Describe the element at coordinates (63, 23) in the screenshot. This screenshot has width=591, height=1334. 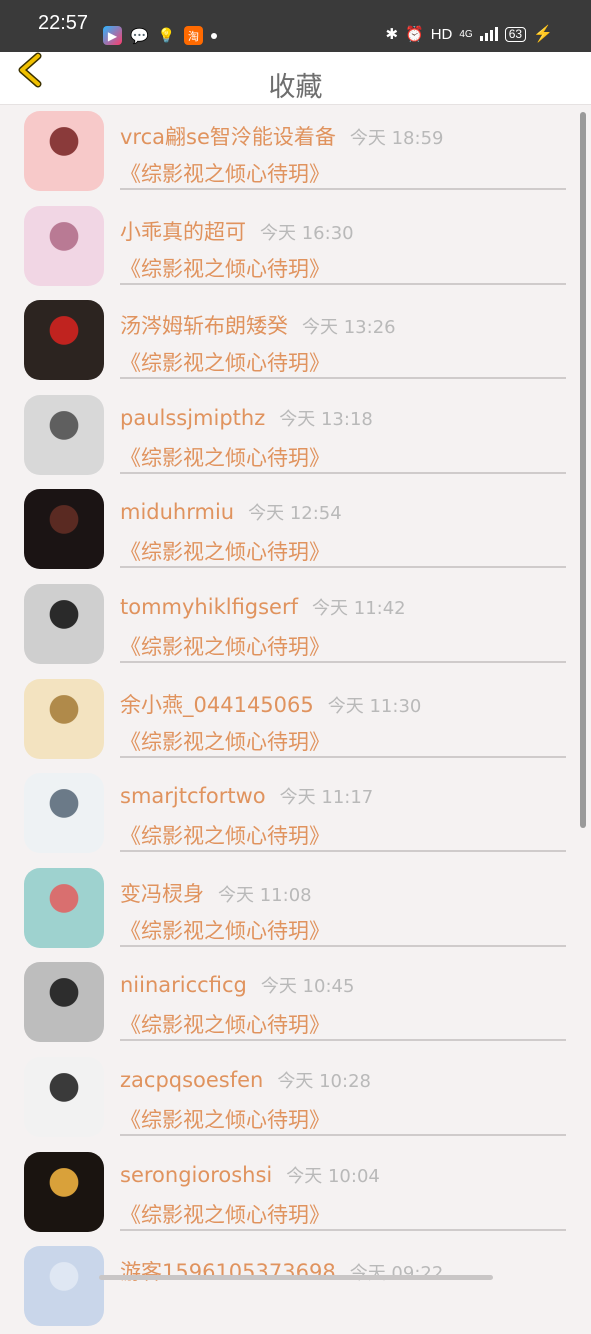
I see `status-time: 22:57` at that location.